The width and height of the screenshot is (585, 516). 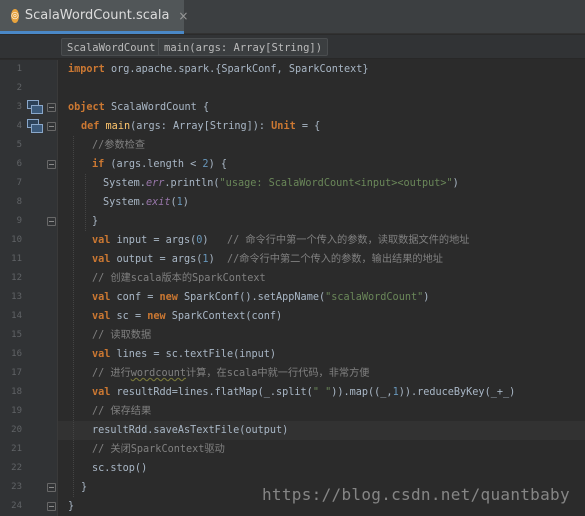 I want to click on line-number: 6, so click(x=19, y=164).